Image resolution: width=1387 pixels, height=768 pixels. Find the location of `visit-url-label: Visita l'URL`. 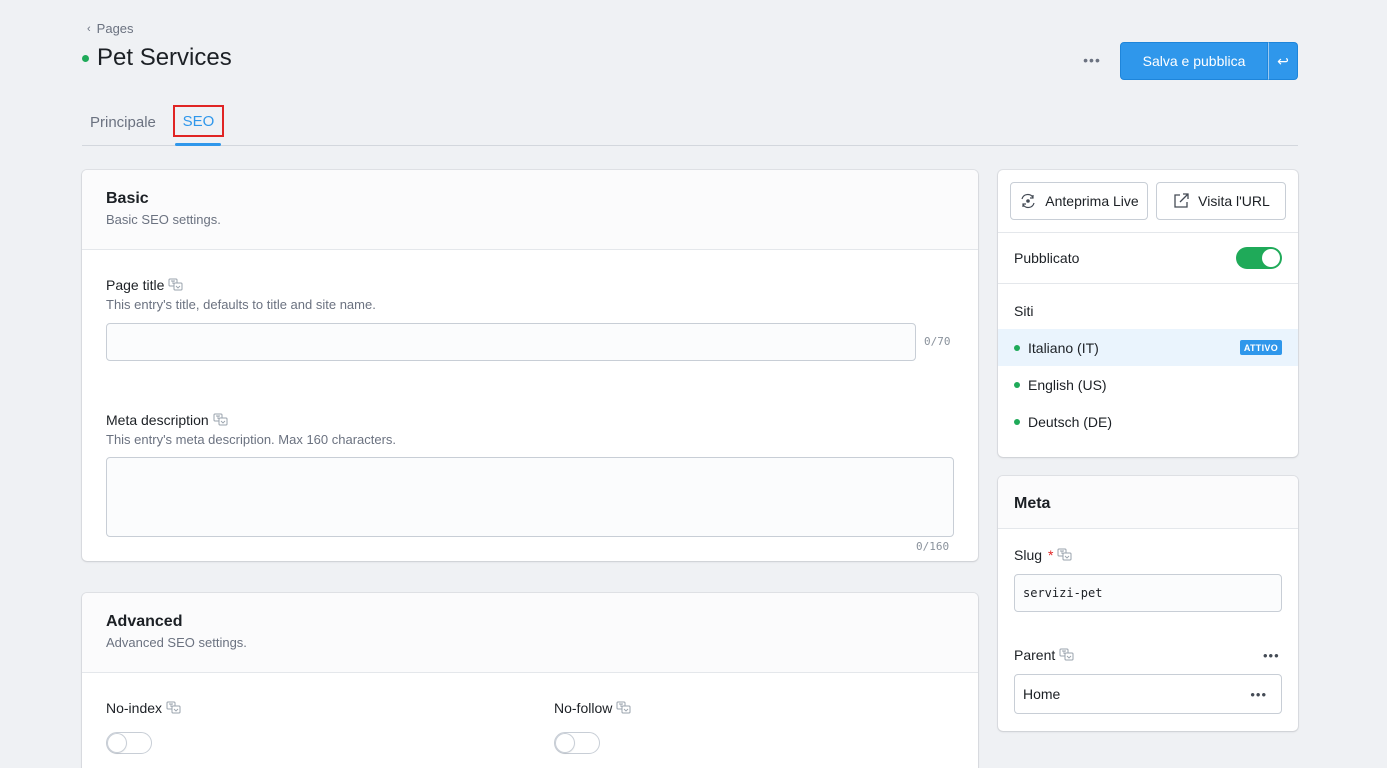

visit-url-label: Visita l'URL is located at coordinates (1234, 201).